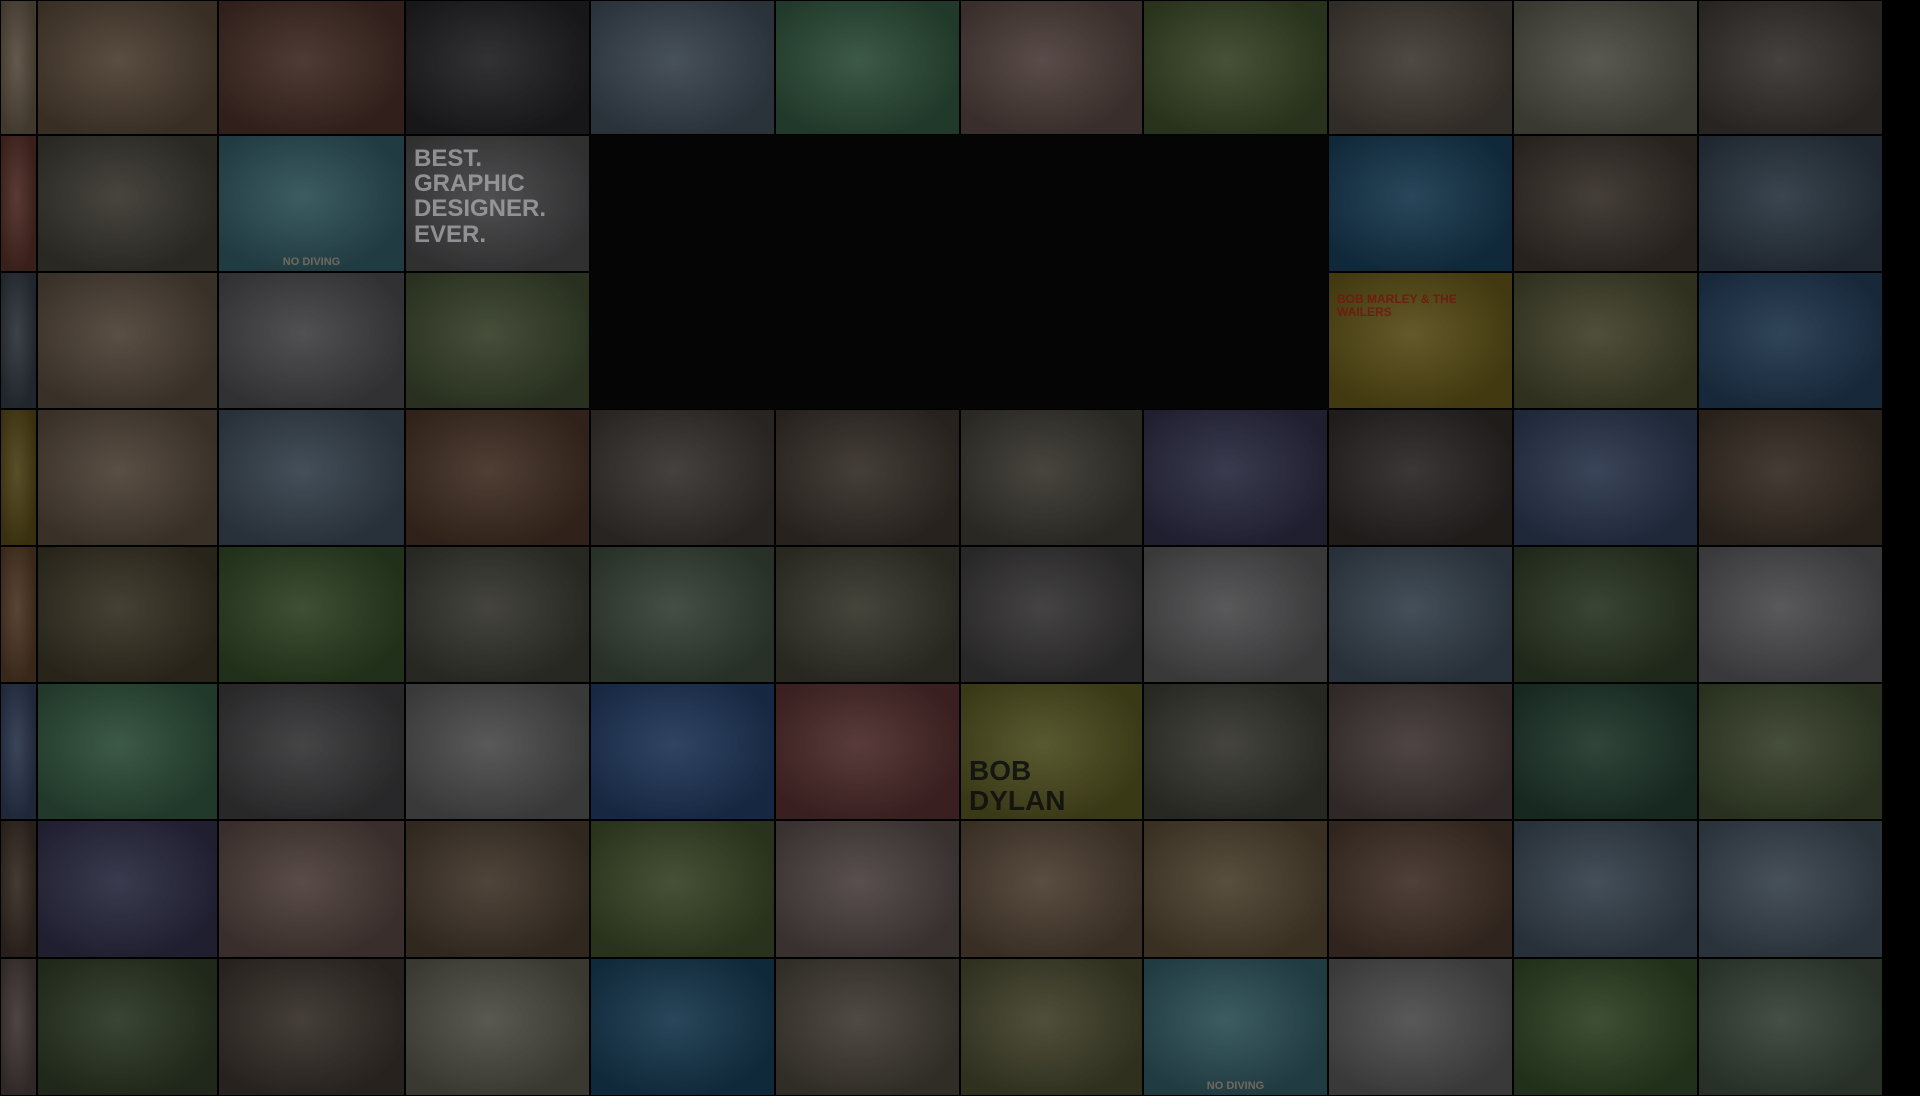 The image size is (1920, 1096). Describe the element at coordinates (18, 1027) in the screenshot. I see `photo-tile-cookies-edge` at that location.